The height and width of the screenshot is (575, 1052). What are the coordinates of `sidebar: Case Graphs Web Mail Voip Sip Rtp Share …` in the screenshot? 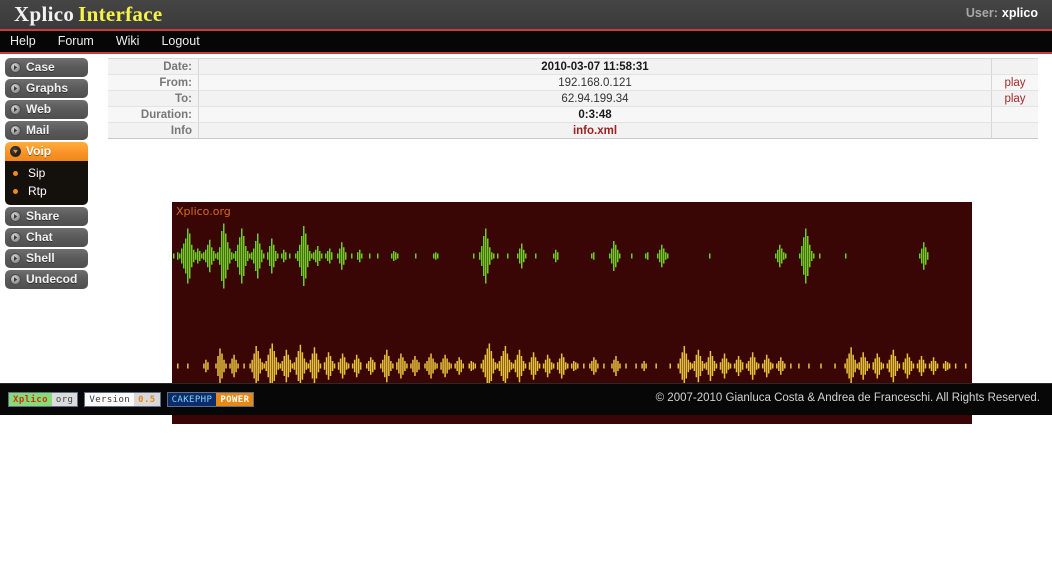 It's located at (46, 174).